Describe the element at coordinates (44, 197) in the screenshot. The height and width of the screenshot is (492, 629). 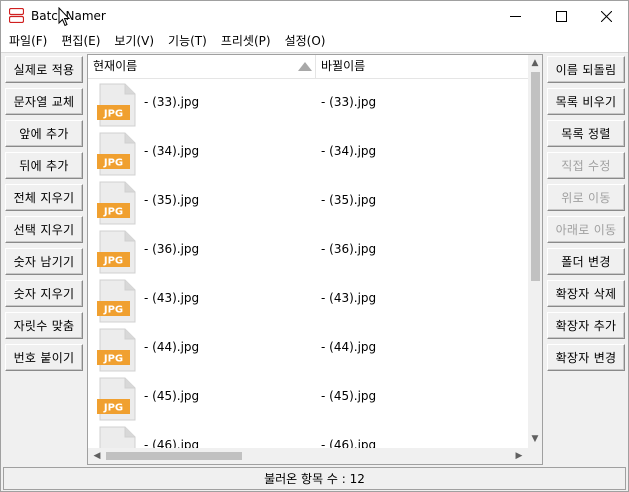
I see `clear-all-button: 전체 지우기` at that location.